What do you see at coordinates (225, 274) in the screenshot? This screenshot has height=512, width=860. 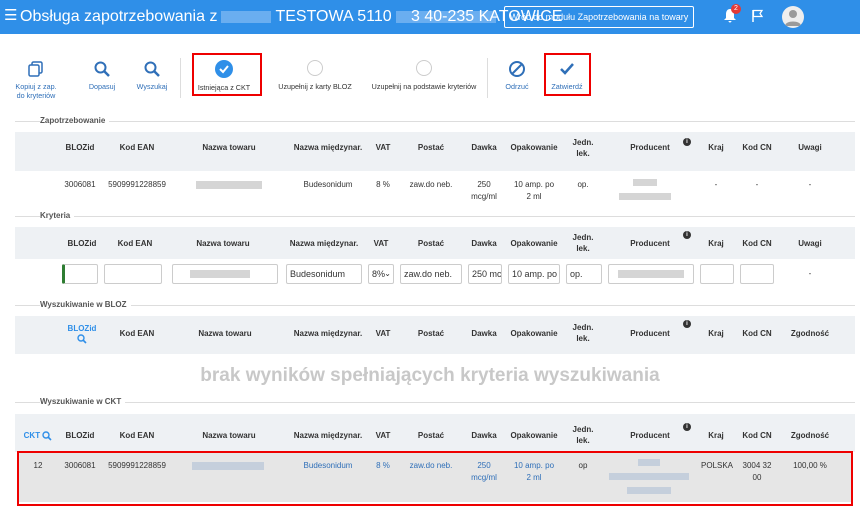 I see `nazwa-input` at bounding box center [225, 274].